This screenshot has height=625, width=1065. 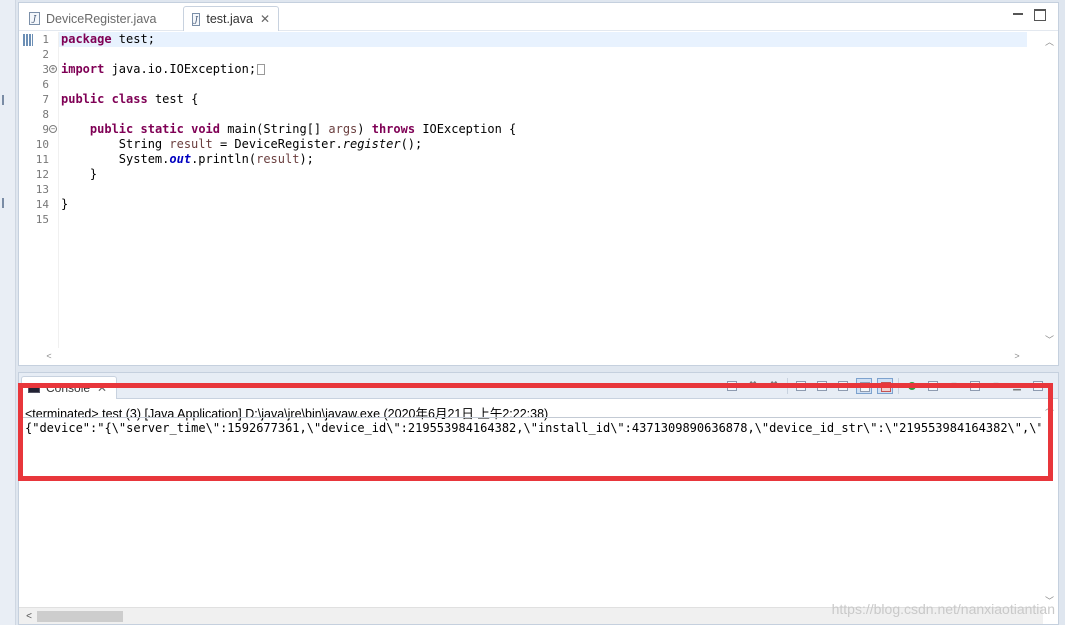 I want to click on scroll-lock-icon, so click(x=822, y=386).